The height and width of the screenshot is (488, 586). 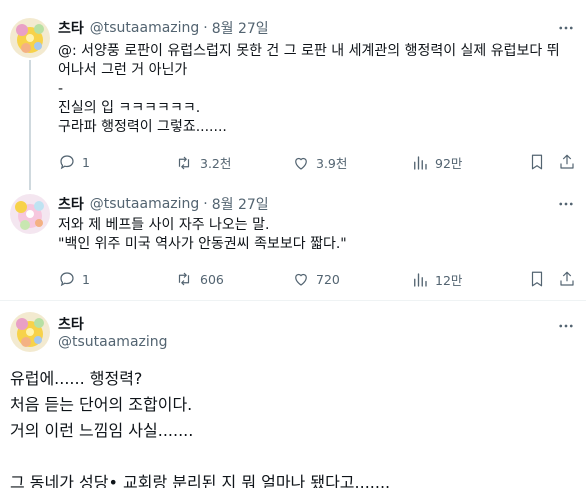 I want to click on post-actions: 1 3.2천 3.9천 92만, so click(x=318, y=163).